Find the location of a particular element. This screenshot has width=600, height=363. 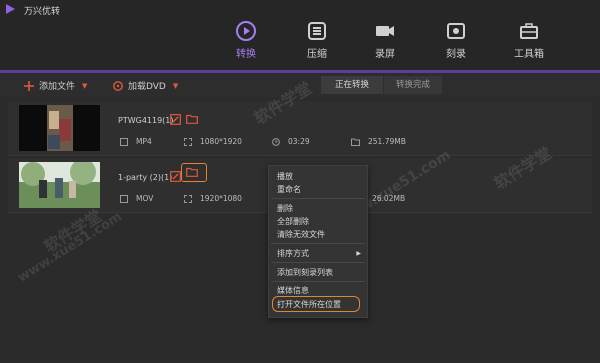

tab-convert: 转换 is located at coordinates (246, 43).